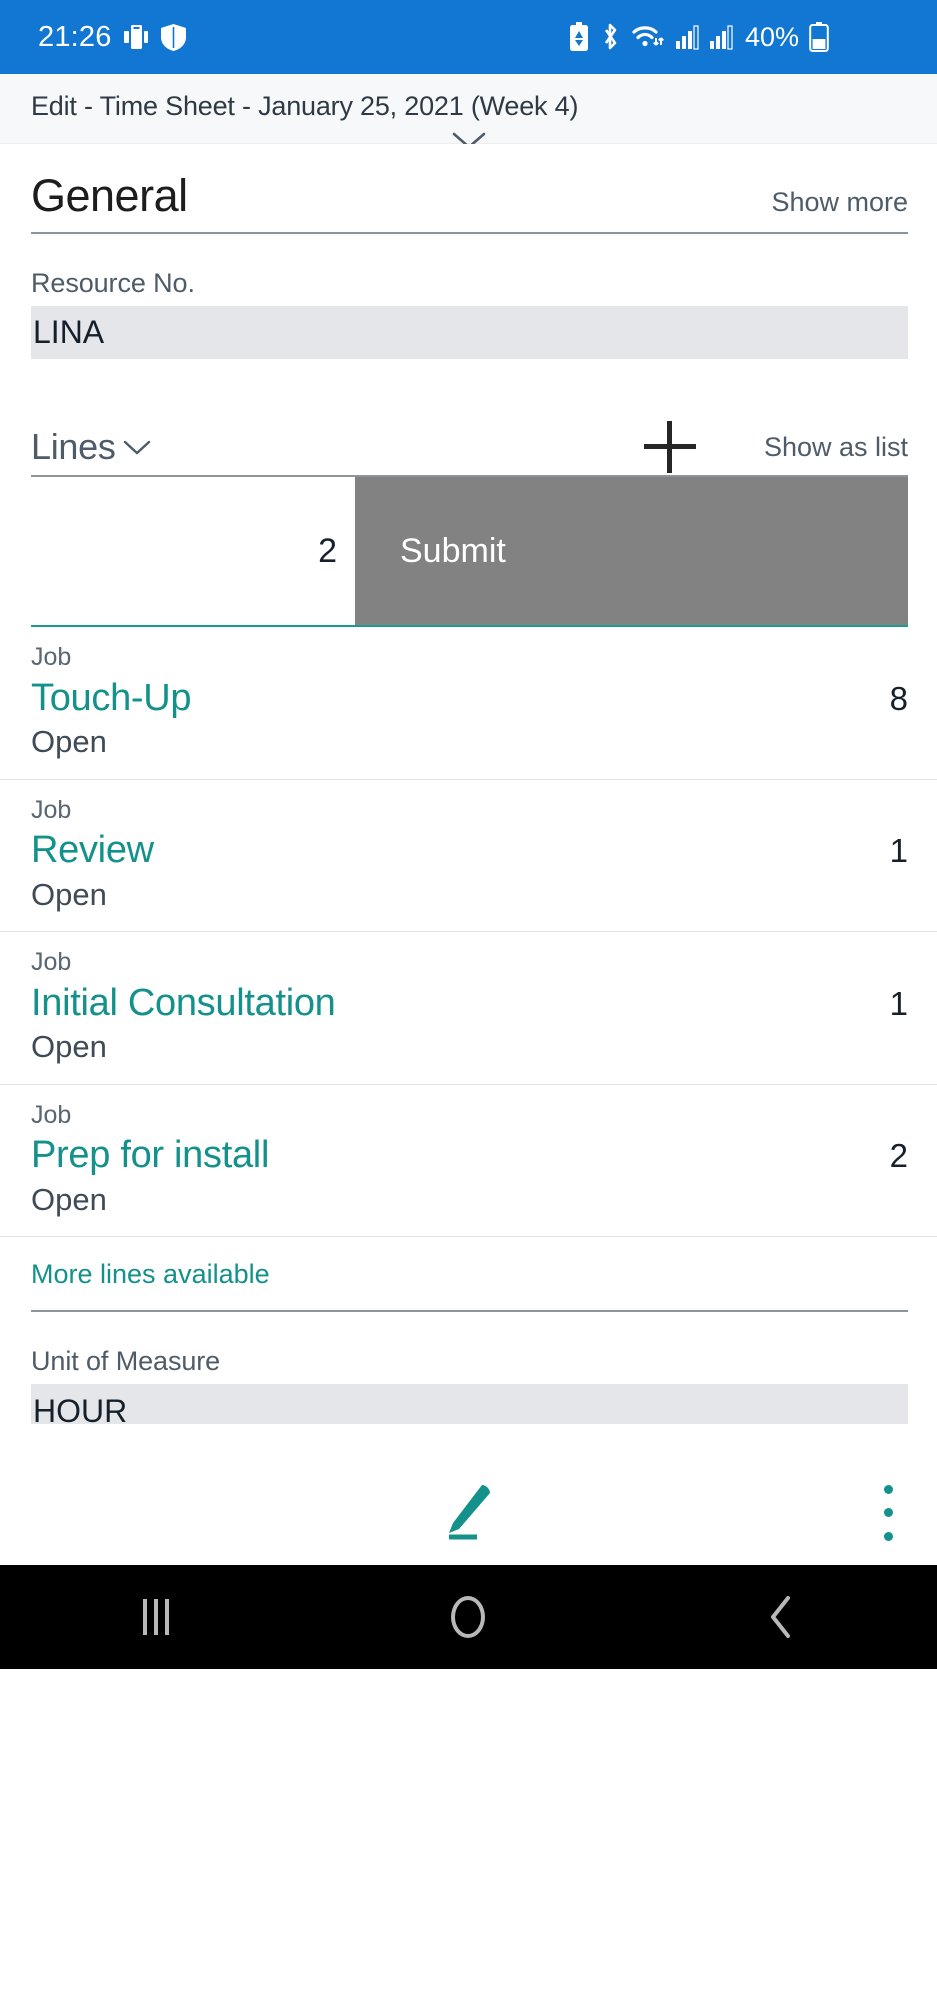 The height and width of the screenshot is (1997, 937). What do you see at coordinates (610, 36) in the screenshot?
I see `bluetooth-icon` at bounding box center [610, 36].